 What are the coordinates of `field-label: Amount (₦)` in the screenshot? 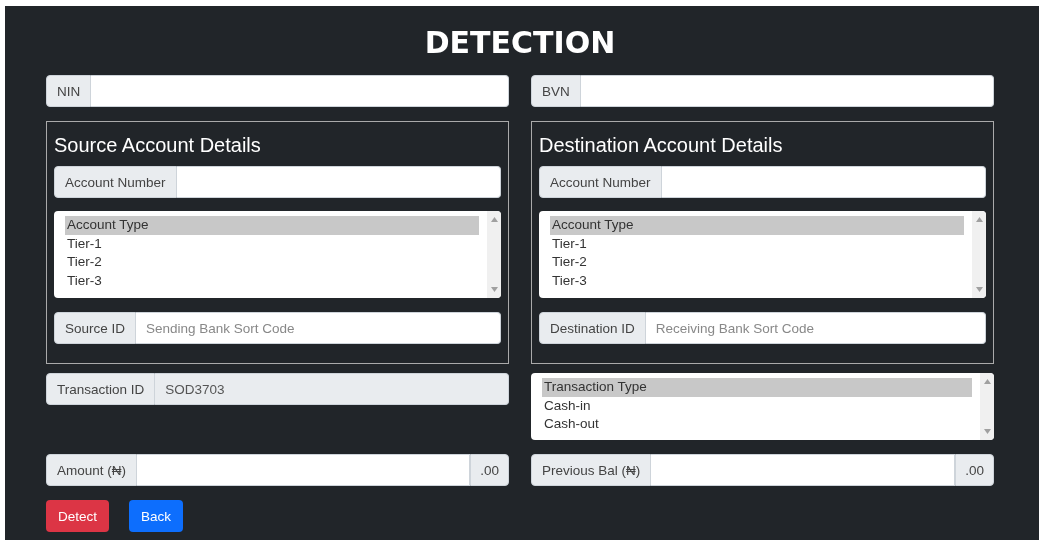 It's located at (92, 470).